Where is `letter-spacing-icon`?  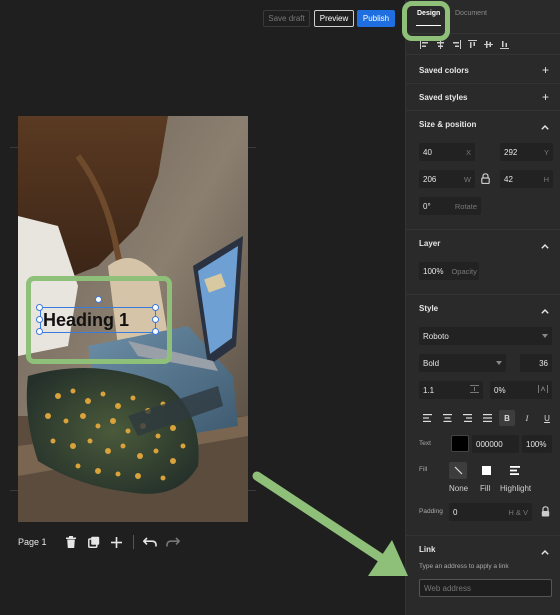 letter-spacing-icon is located at coordinates (543, 390).